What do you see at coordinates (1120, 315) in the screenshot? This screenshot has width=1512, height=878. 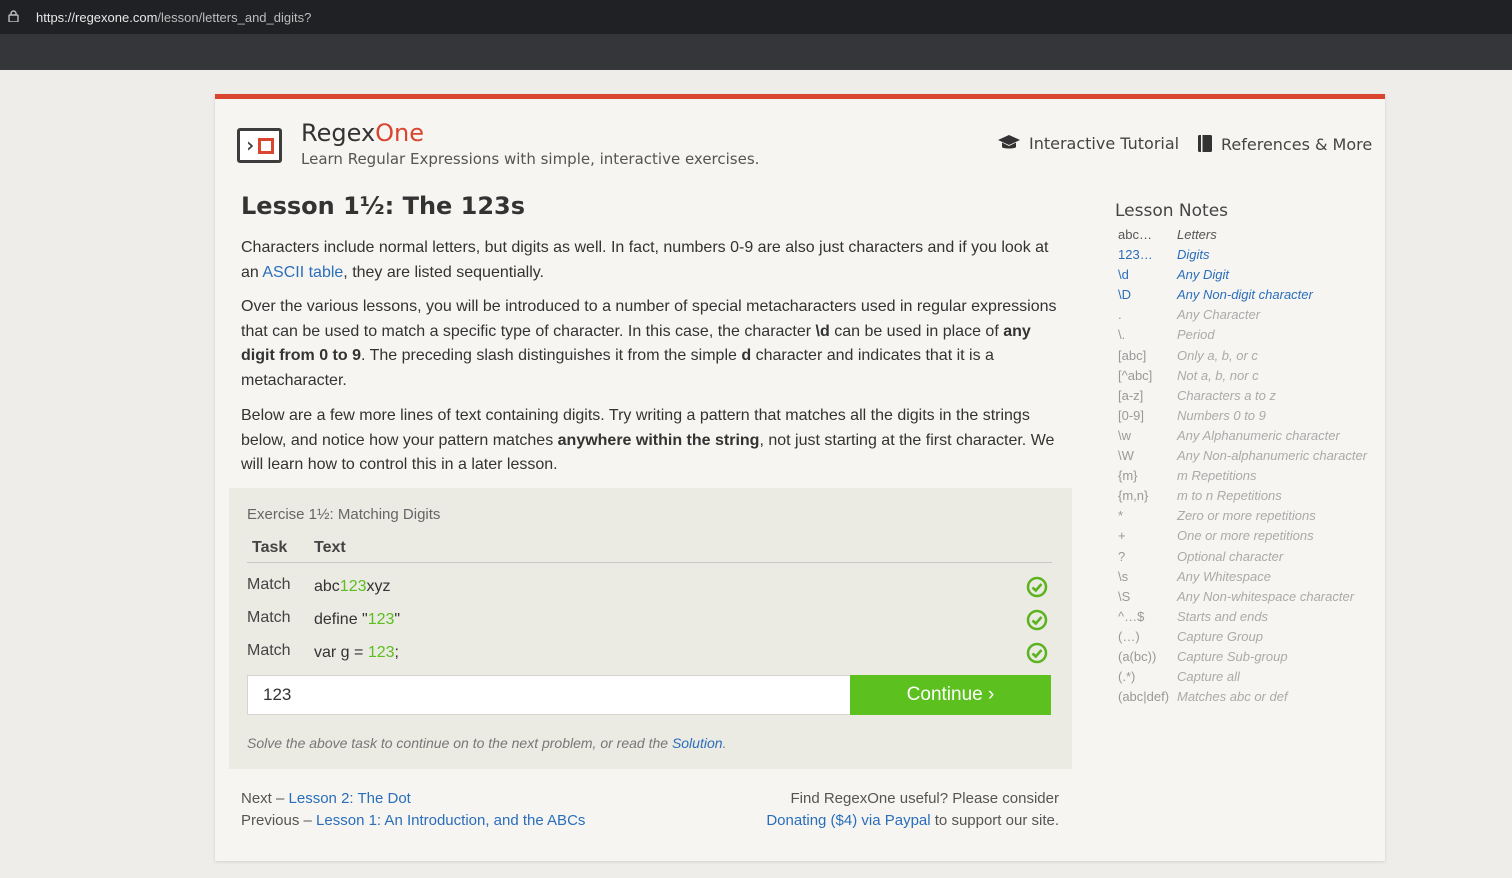 I see `note-key: .` at bounding box center [1120, 315].